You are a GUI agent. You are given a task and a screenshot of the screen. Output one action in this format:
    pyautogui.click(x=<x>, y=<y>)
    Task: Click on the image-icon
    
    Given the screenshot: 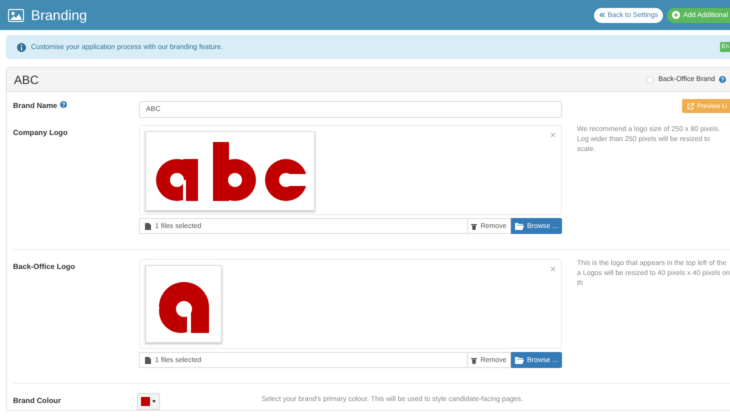 What is the action you would take?
    pyautogui.click(x=16, y=15)
    